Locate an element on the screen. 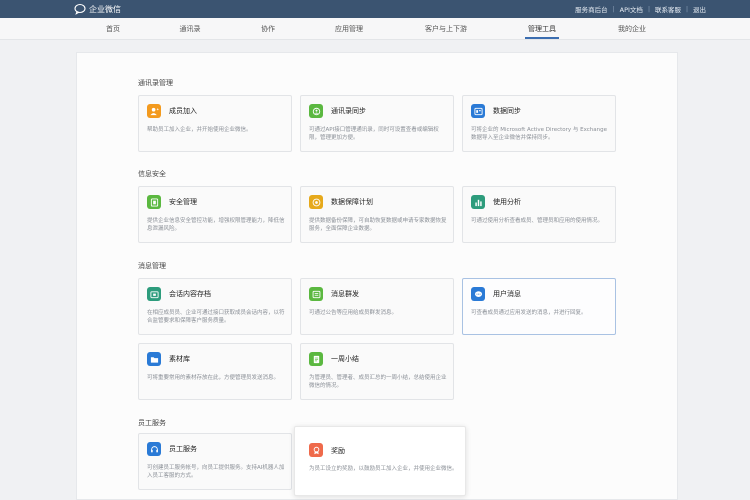 This screenshot has height=500, width=750. main-nav: 首页 通讯录 协作 应用管理 客户与上下游 管理工具 我的企业 is located at coordinates (375, 29).